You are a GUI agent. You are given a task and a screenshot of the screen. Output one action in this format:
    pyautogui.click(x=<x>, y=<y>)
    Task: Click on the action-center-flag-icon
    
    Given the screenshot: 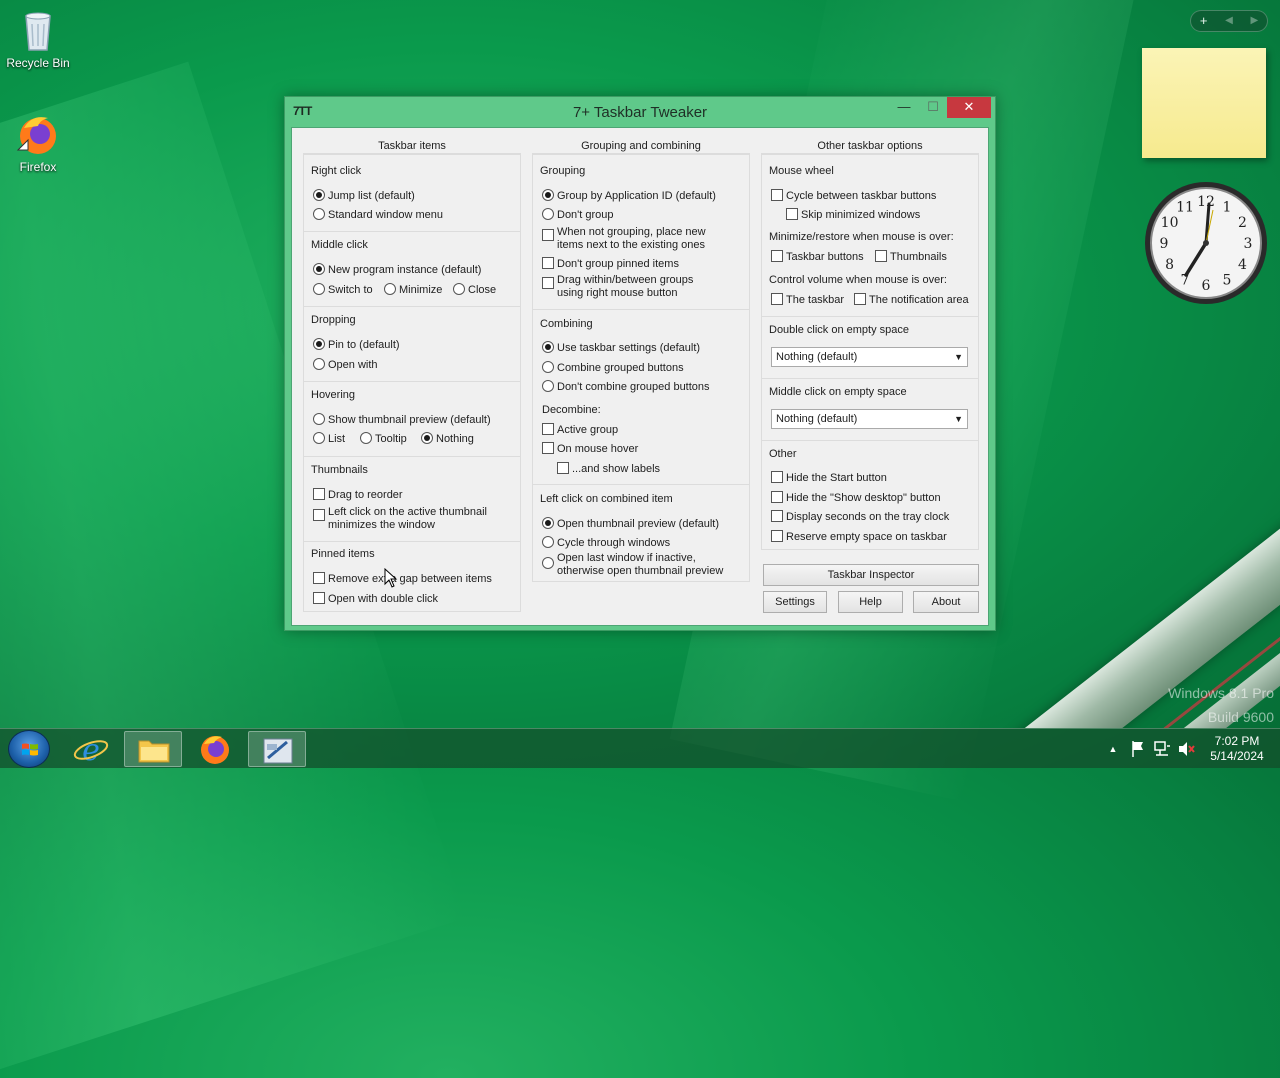 What is the action you would take?
    pyautogui.click(x=1138, y=749)
    